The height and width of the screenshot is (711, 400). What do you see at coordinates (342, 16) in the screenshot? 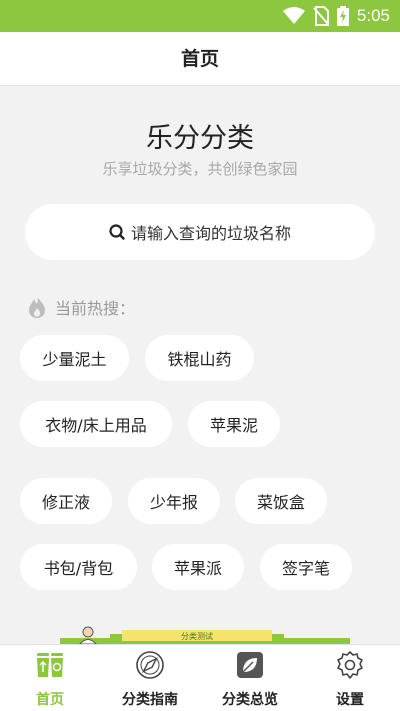
I see `battery-charging-icon` at bounding box center [342, 16].